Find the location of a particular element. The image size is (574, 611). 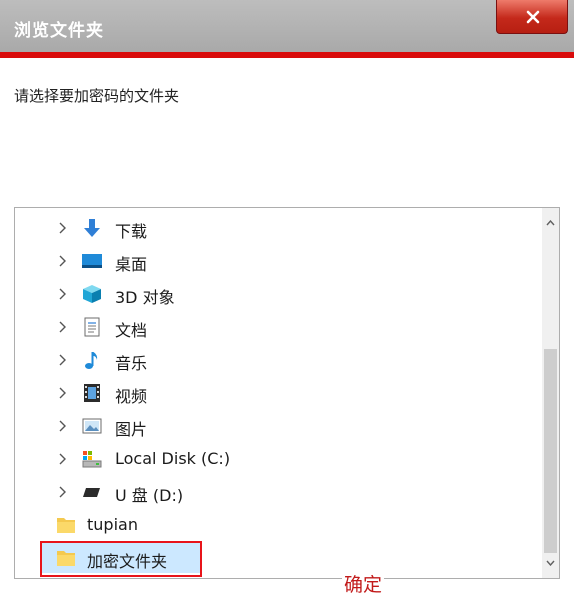

close-button is located at coordinates (532, 17).